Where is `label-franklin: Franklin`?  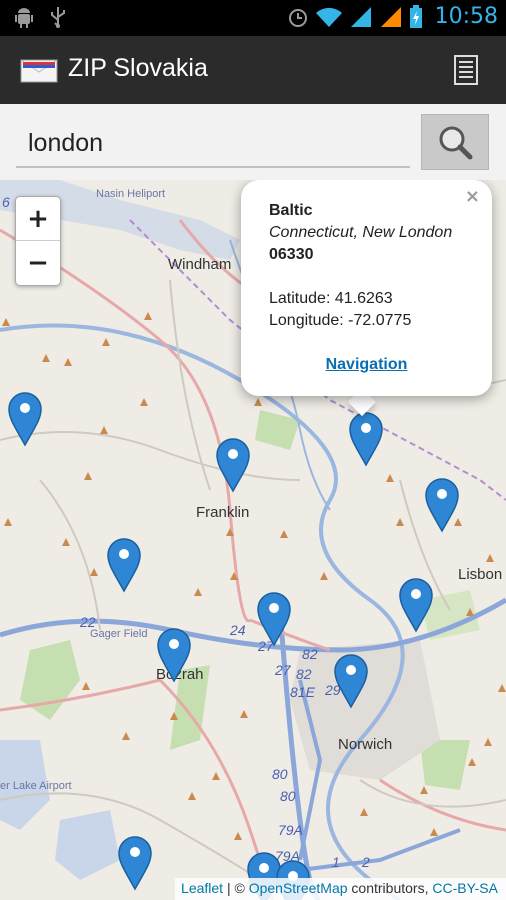
label-franklin: Franklin is located at coordinates (223, 512).